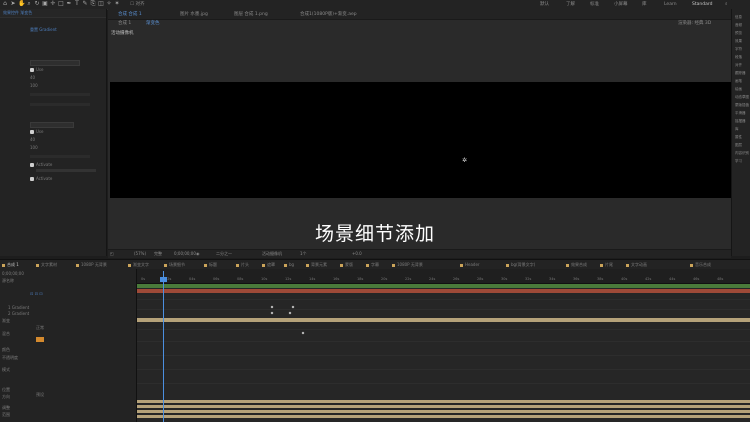 The image size is (750, 422). I want to click on effect-reset-label: 重置 Gradient, so click(43, 29).